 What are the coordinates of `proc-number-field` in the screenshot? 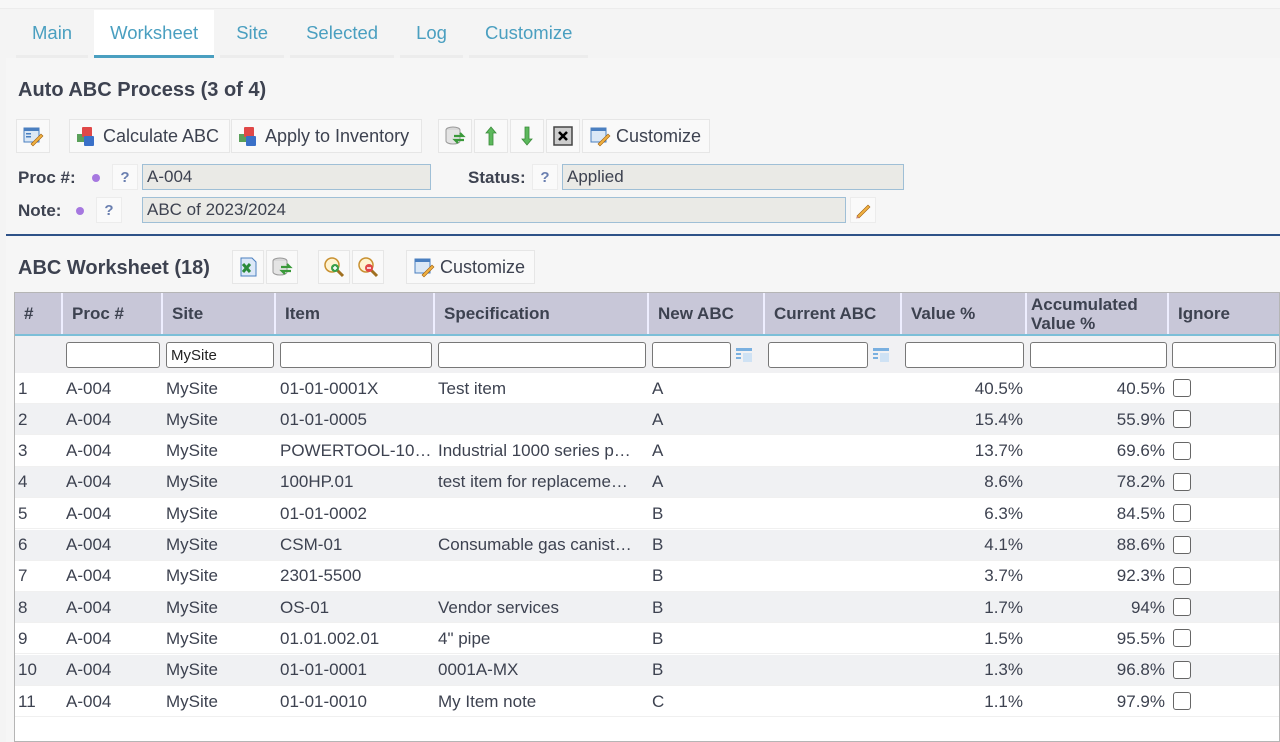 It's located at (286, 177).